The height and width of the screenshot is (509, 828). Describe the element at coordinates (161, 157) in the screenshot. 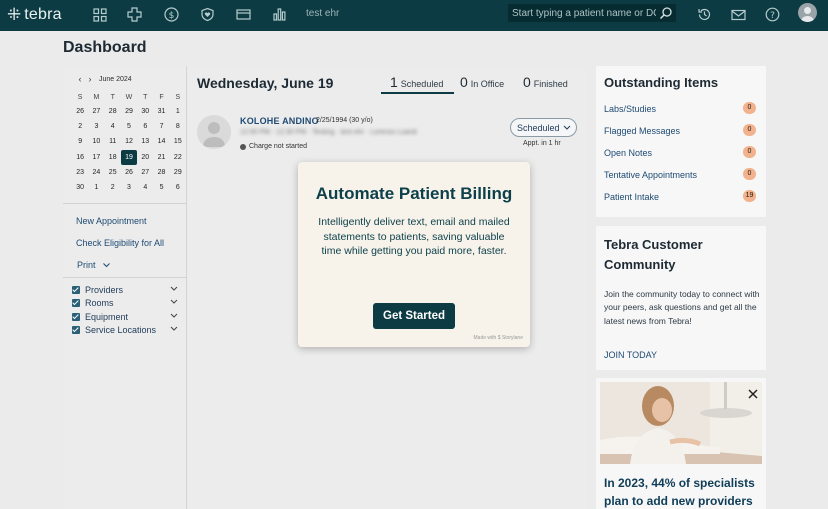

I see `calendar-day: 21` at that location.